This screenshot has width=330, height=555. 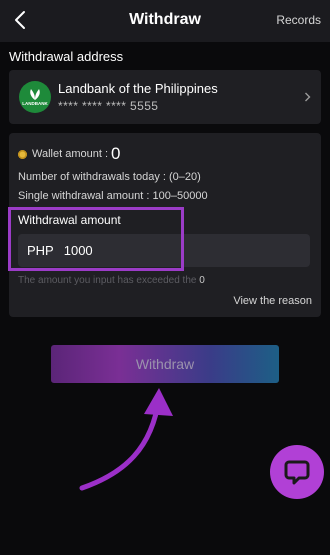 I want to click on highlight-annotation-box, so click(x=96, y=239).